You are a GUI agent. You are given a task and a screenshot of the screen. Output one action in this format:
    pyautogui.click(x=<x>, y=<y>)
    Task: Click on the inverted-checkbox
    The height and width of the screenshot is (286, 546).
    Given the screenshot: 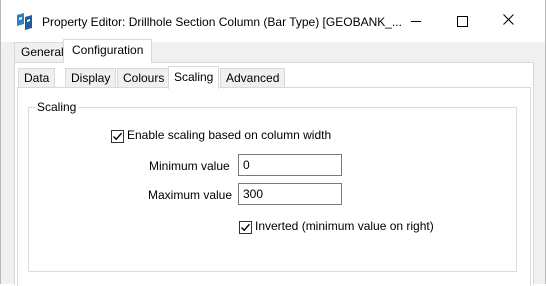 What is the action you would take?
    pyautogui.click(x=245, y=227)
    